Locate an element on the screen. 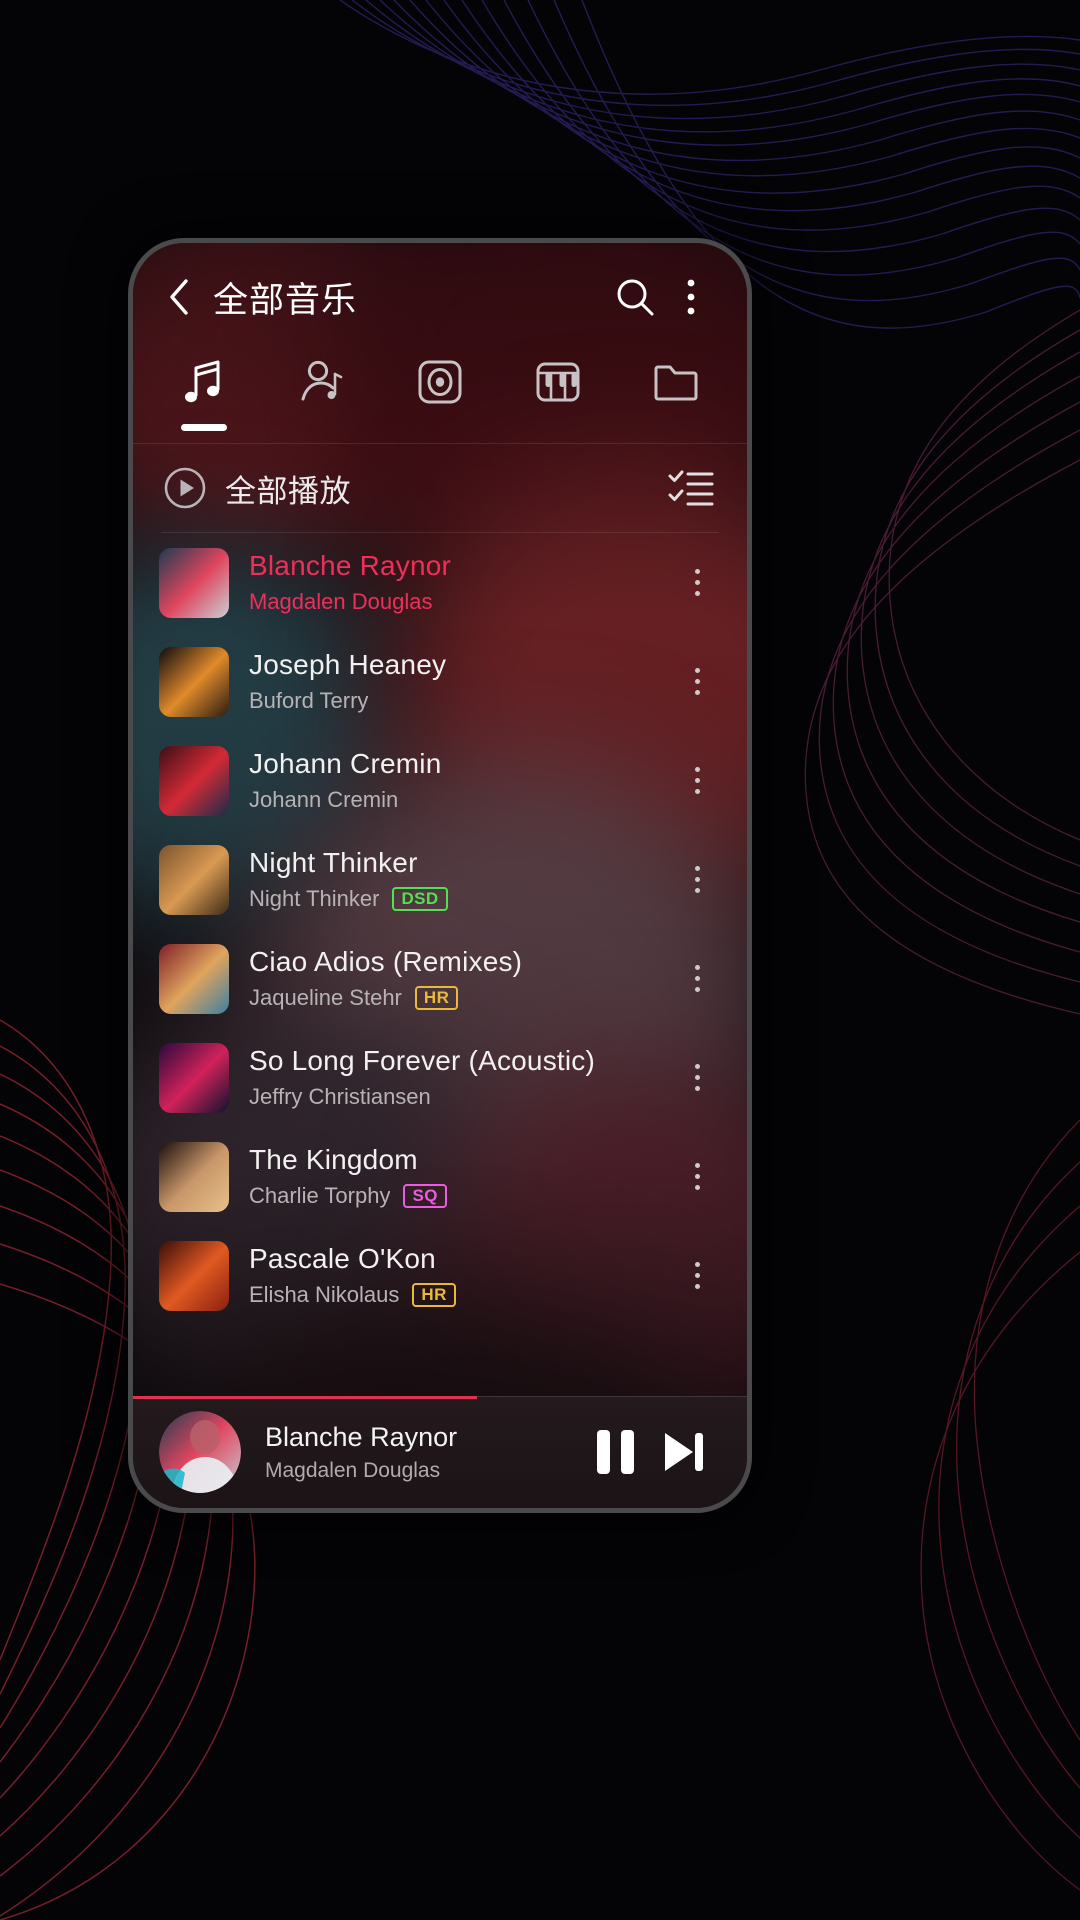  song-title: Johann Cremin is located at coordinates (345, 763).